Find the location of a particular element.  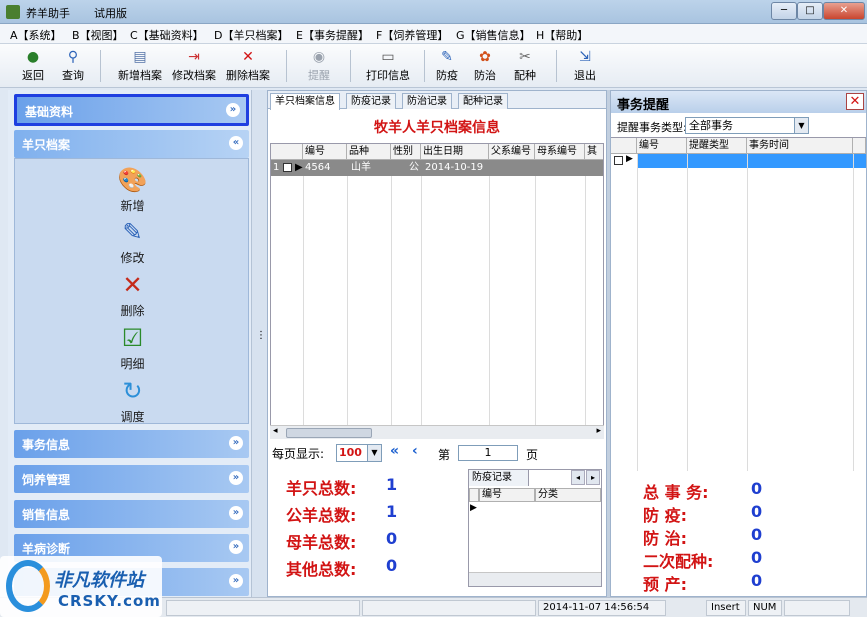

close-window-button: ✕ is located at coordinates (844, 11).